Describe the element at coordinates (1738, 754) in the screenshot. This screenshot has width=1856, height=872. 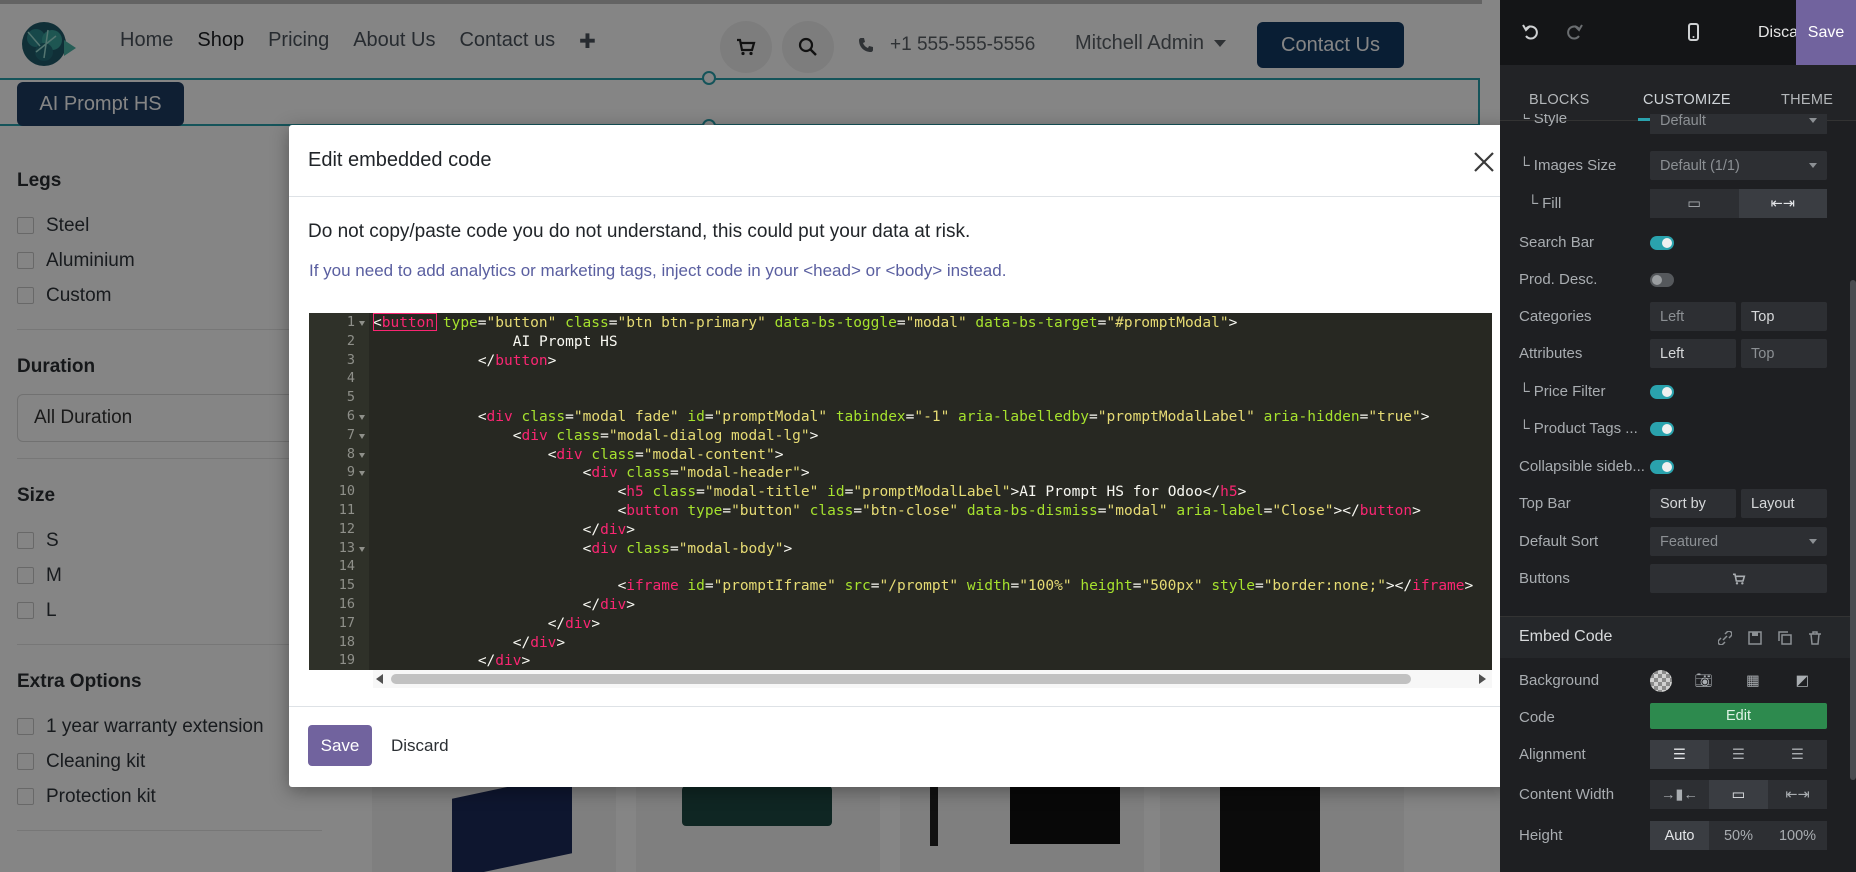
I see `align-center-icon: ☰` at that location.